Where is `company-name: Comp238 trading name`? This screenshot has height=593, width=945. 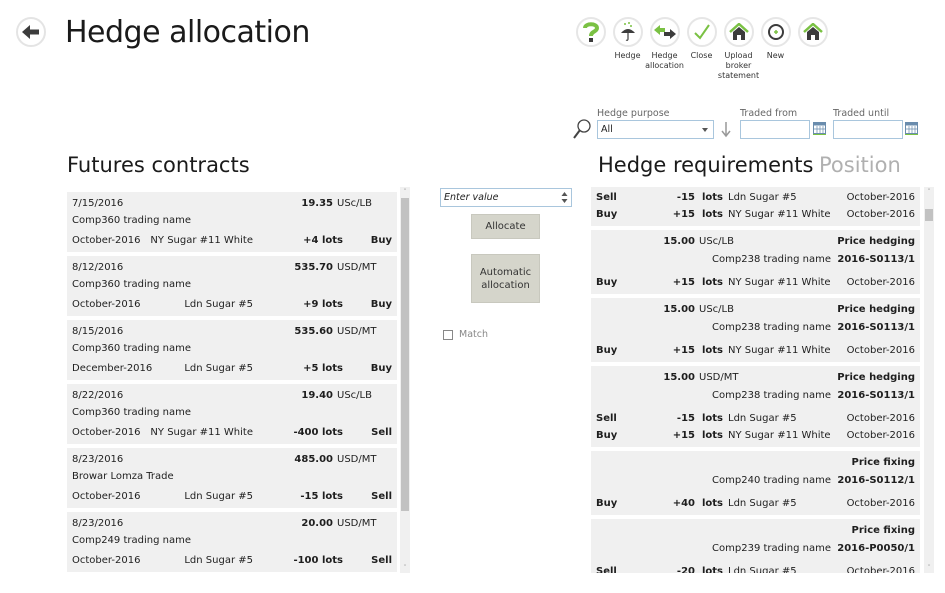
company-name: Comp238 trading name is located at coordinates (771, 327).